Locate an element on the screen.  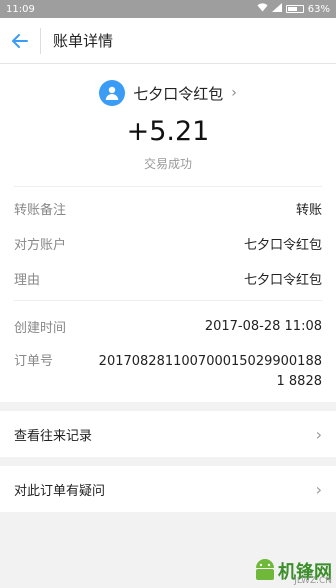
counterparty-link: 七夕口令红包 › is located at coordinates (168, 93).